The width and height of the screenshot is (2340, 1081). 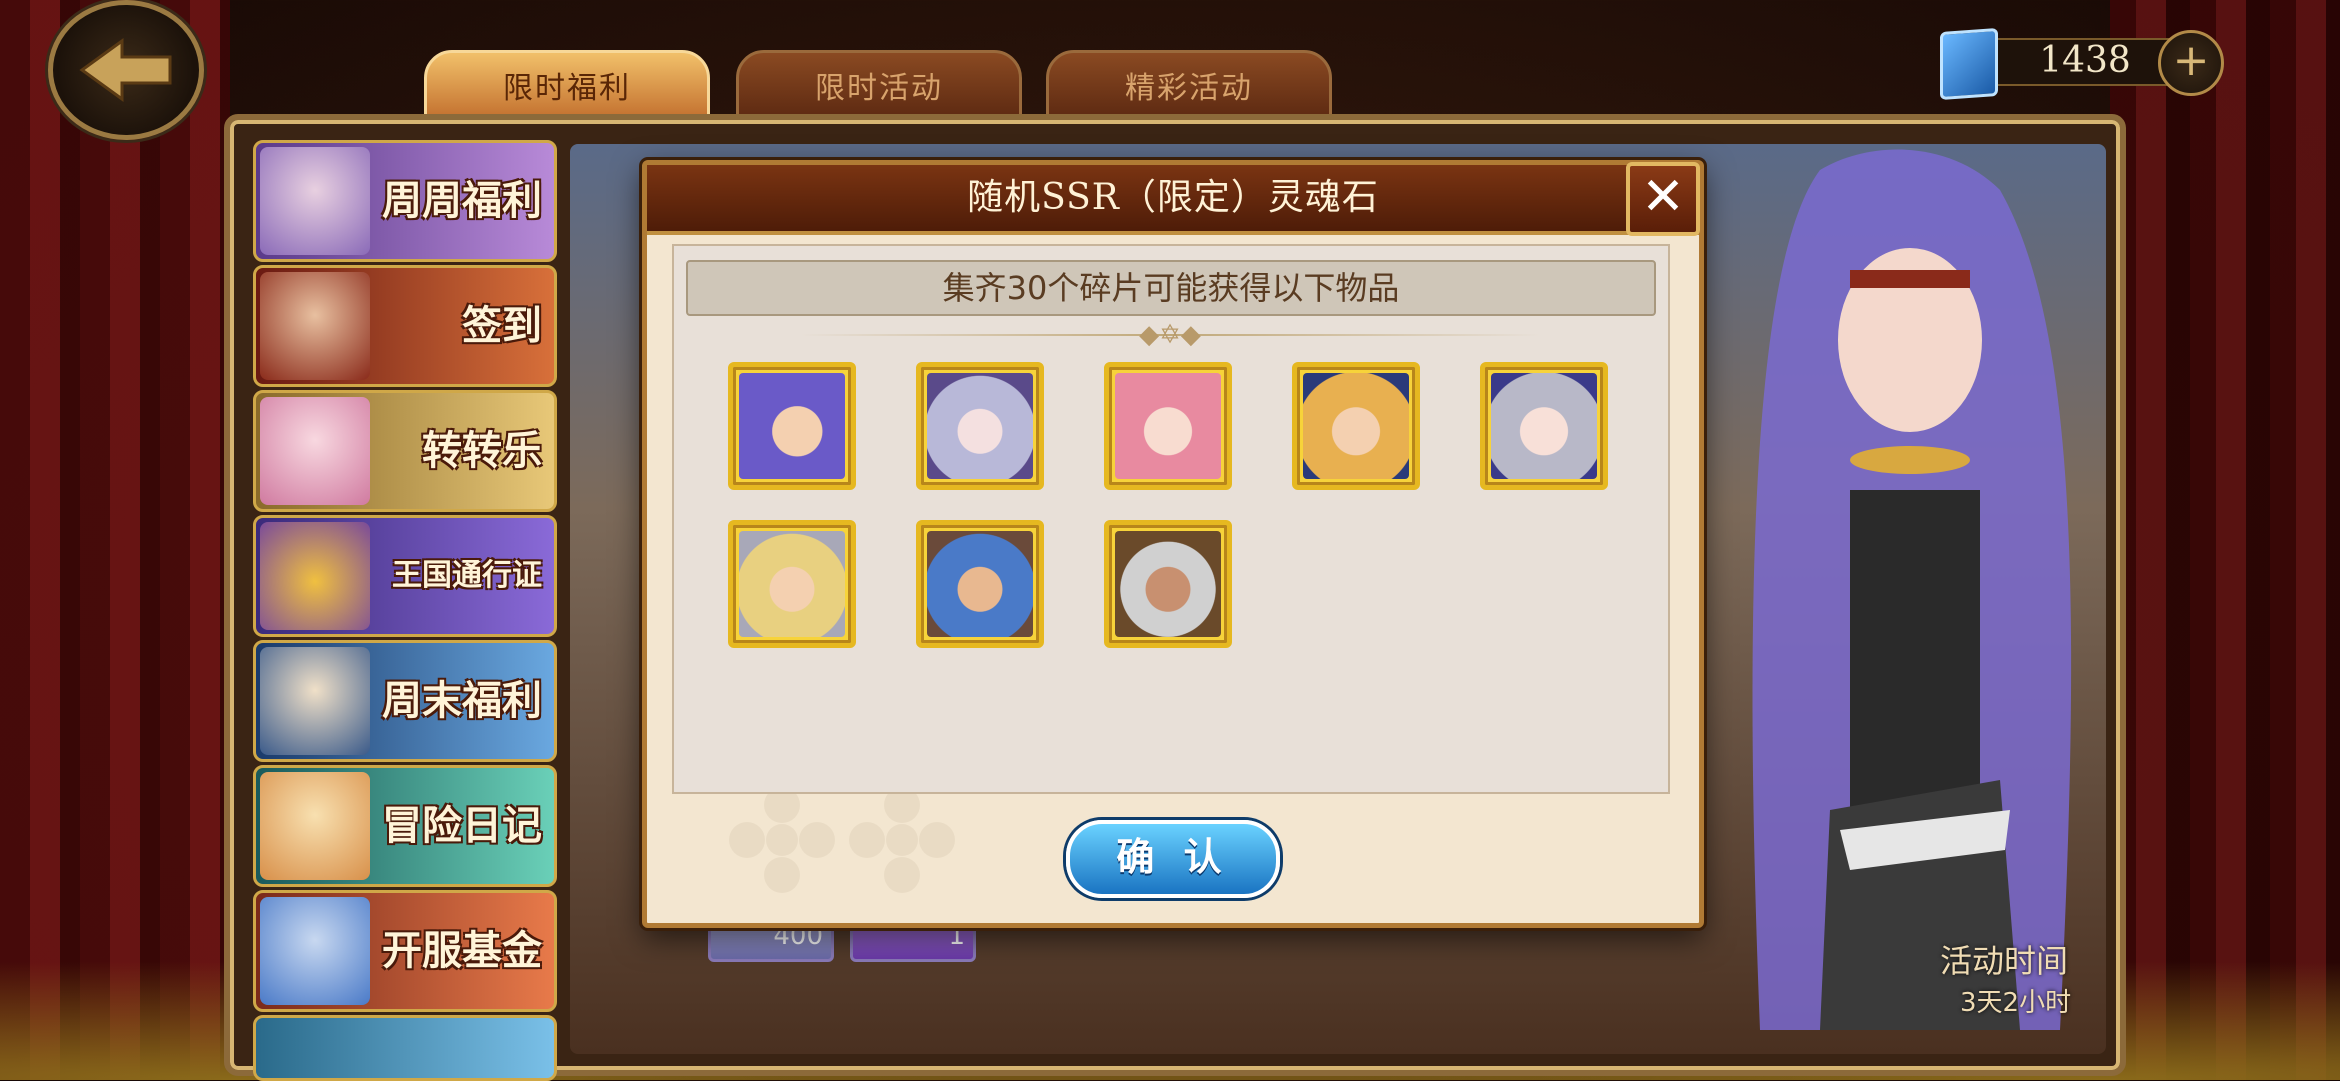 I want to click on crown-icon, so click(x=315, y=576).